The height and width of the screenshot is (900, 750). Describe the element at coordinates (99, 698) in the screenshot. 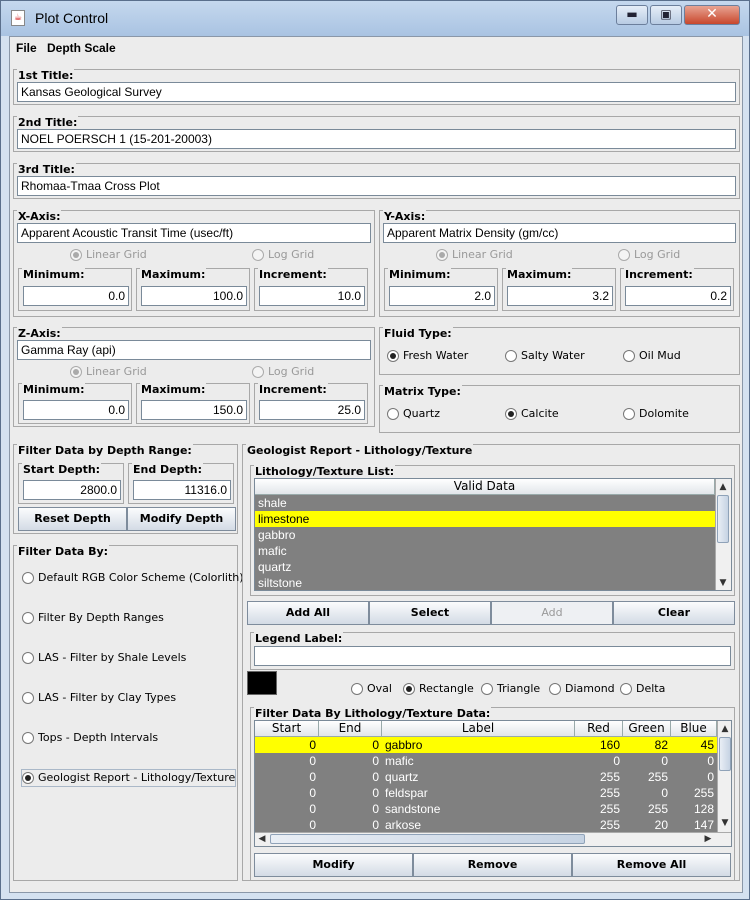

I see `filter-clay-types-radio: LAS - Filter by Clay Types` at that location.